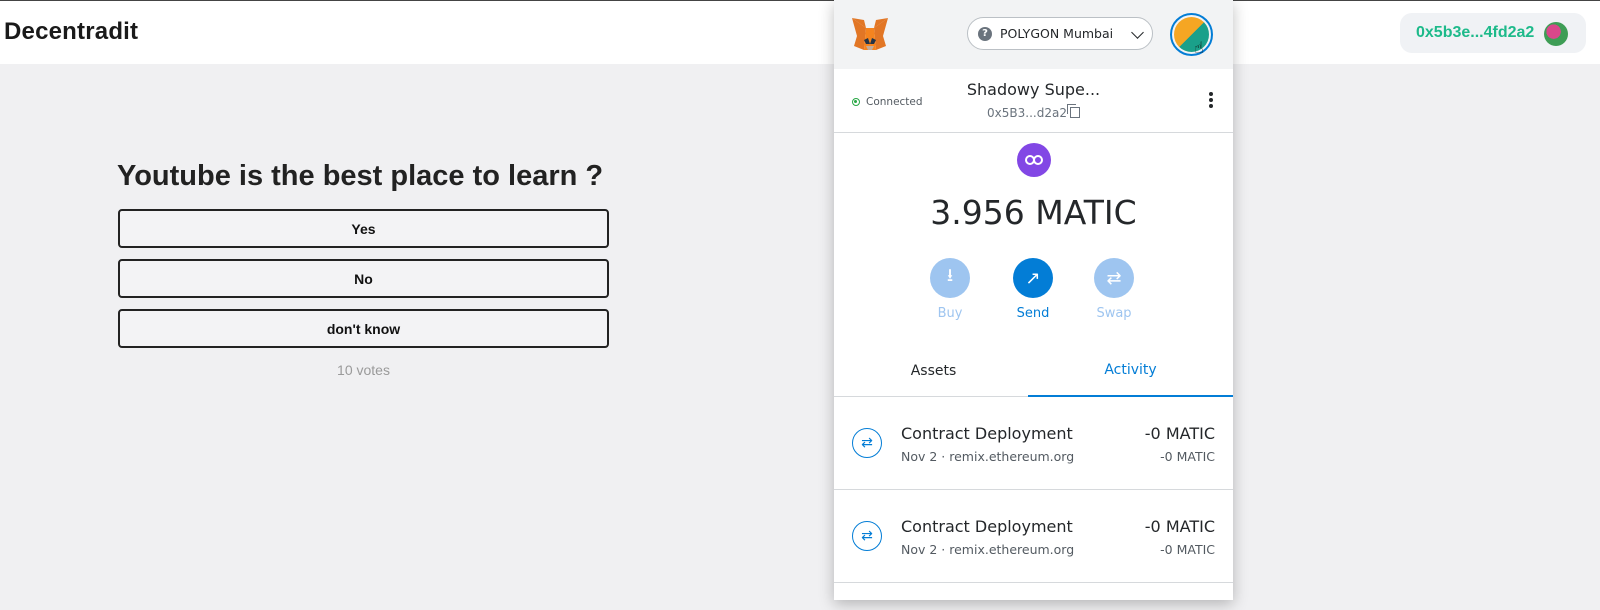 The image size is (1600, 610). I want to click on token-balance: 3.956 MATIC, so click(1033, 212).